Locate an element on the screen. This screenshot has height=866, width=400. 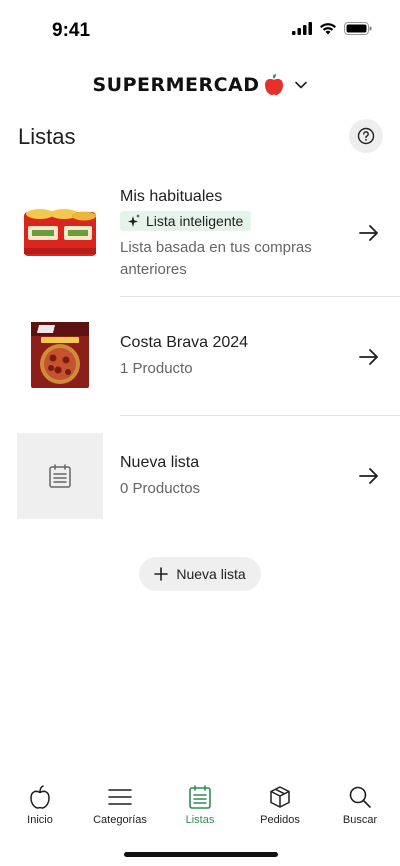
list-title: Costa Brava 2024 is located at coordinates (184, 342).